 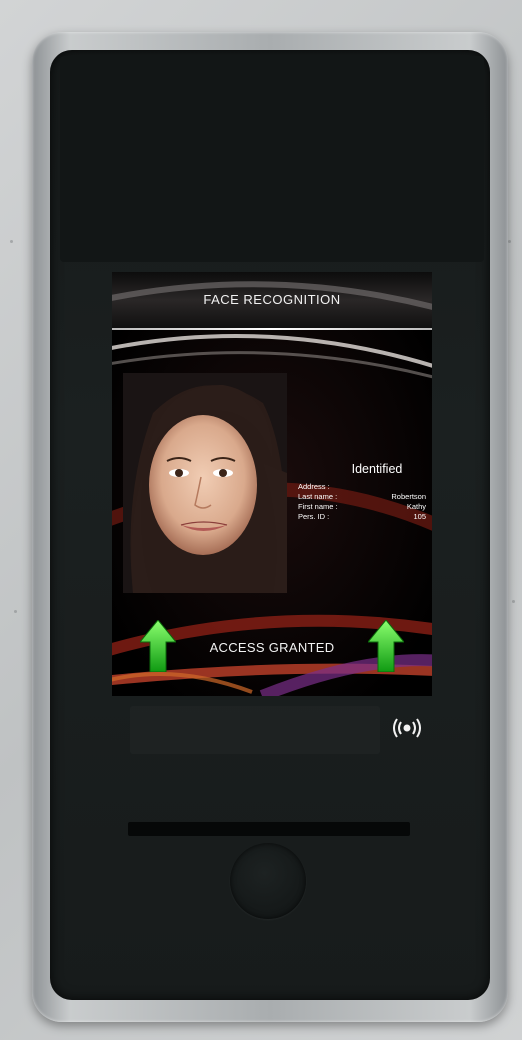 What do you see at coordinates (407, 728) in the screenshot?
I see `contactless-icon` at bounding box center [407, 728].